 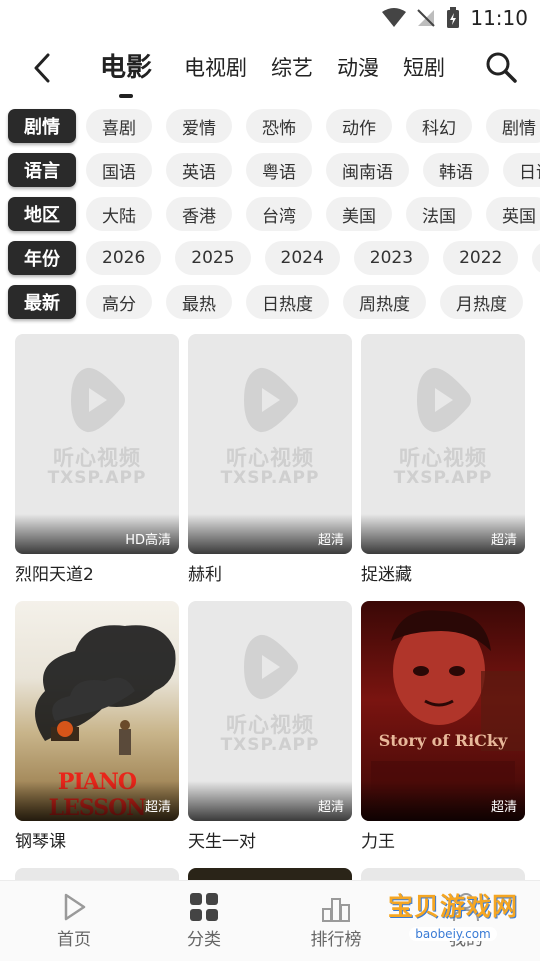 I want to click on filter-row-year: 年份 2026 2025 2024 2023 2022 2021, so click(x=270, y=258).